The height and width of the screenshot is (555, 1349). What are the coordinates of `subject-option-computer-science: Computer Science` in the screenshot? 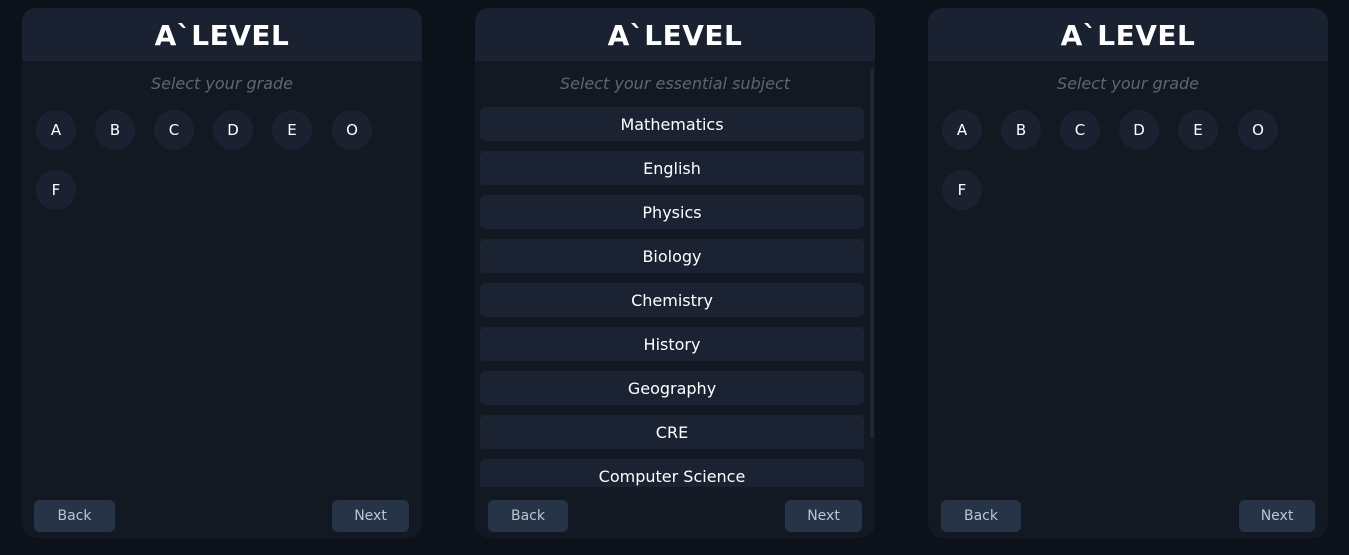 It's located at (672, 473).